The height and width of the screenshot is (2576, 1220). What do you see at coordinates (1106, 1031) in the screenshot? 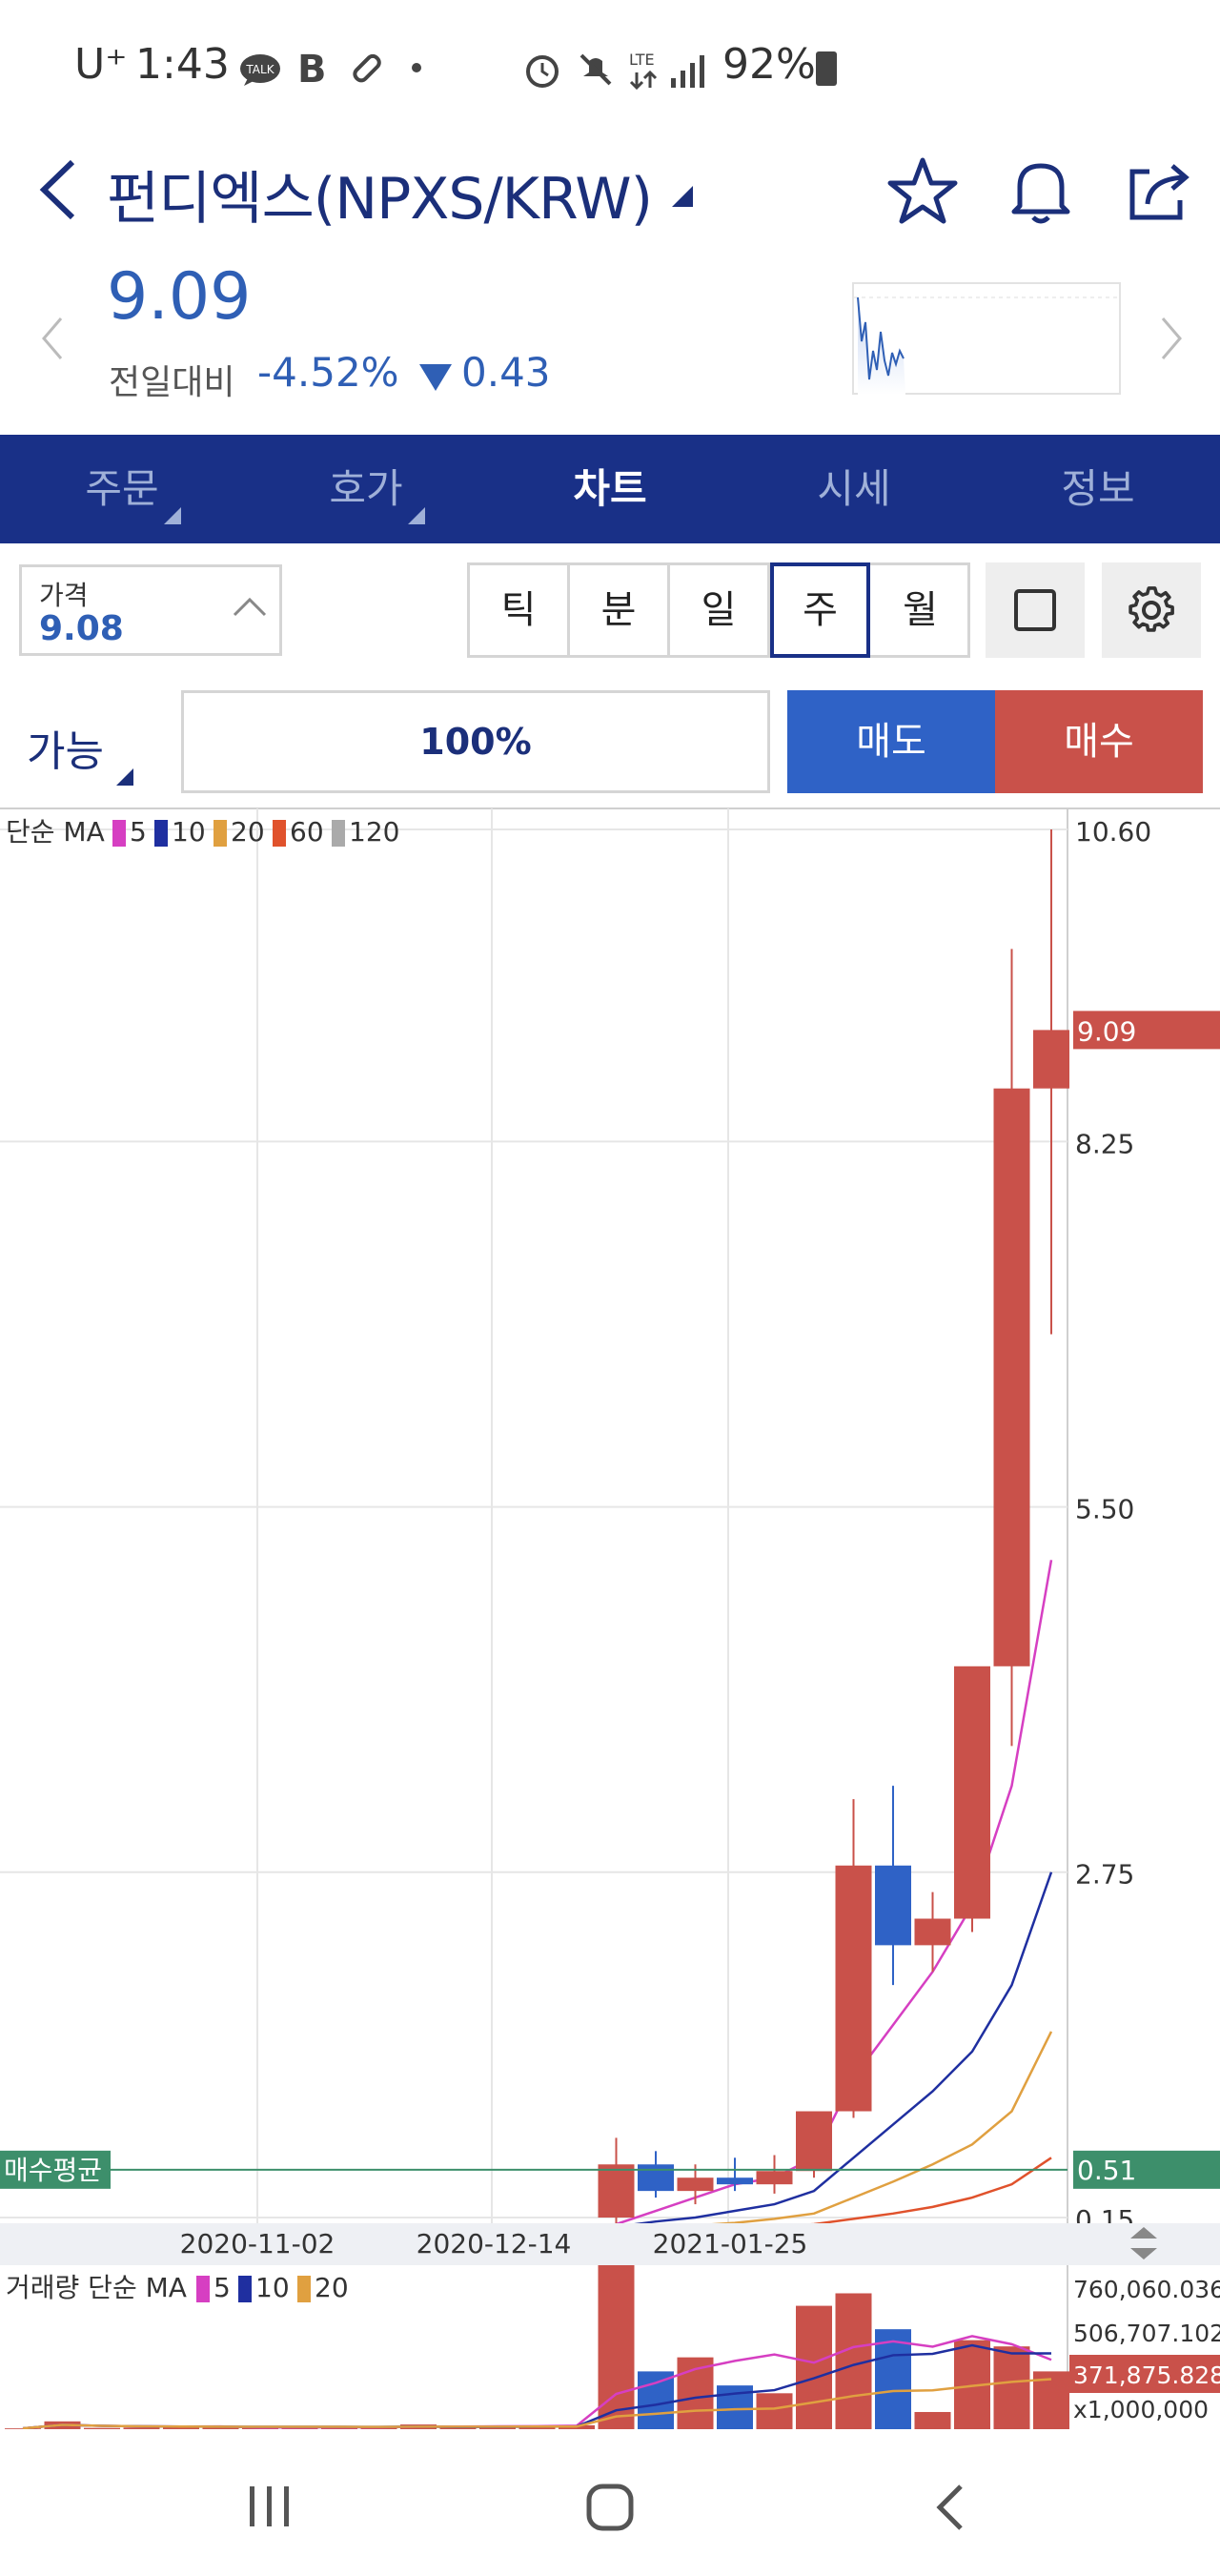
I see `current-price-label: 9.09` at bounding box center [1106, 1031].